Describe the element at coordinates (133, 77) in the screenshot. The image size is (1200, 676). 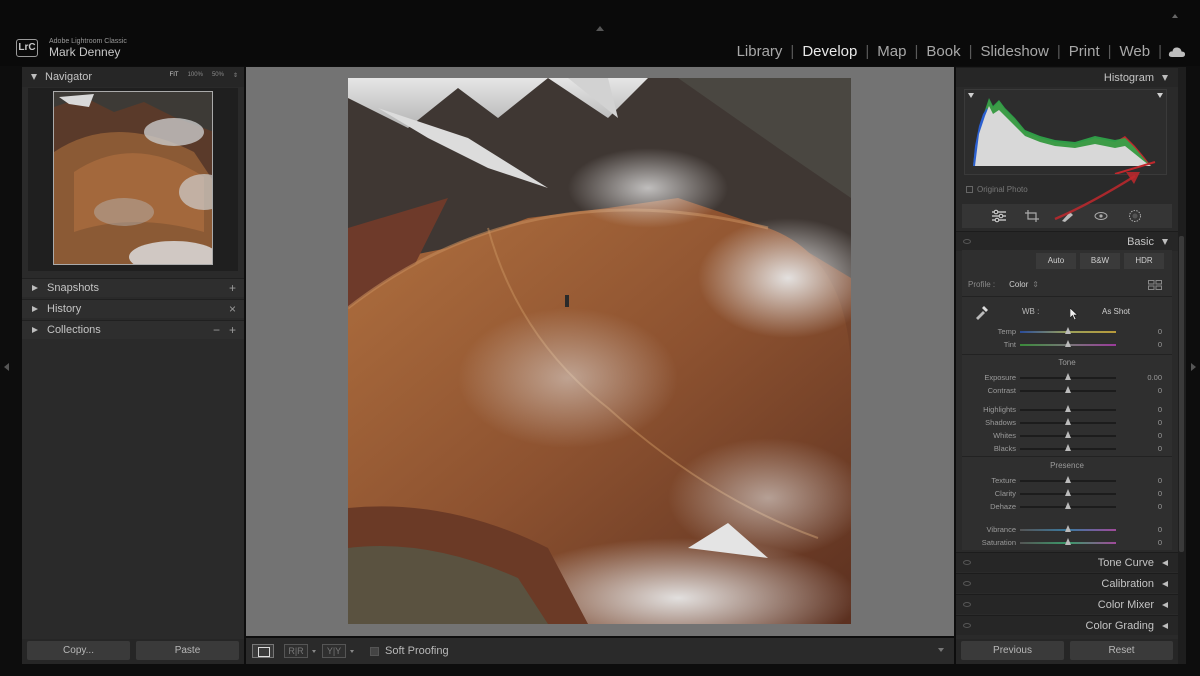
I see `navigator-header: Navigator FIT 100% 50% ⇕` at that location.